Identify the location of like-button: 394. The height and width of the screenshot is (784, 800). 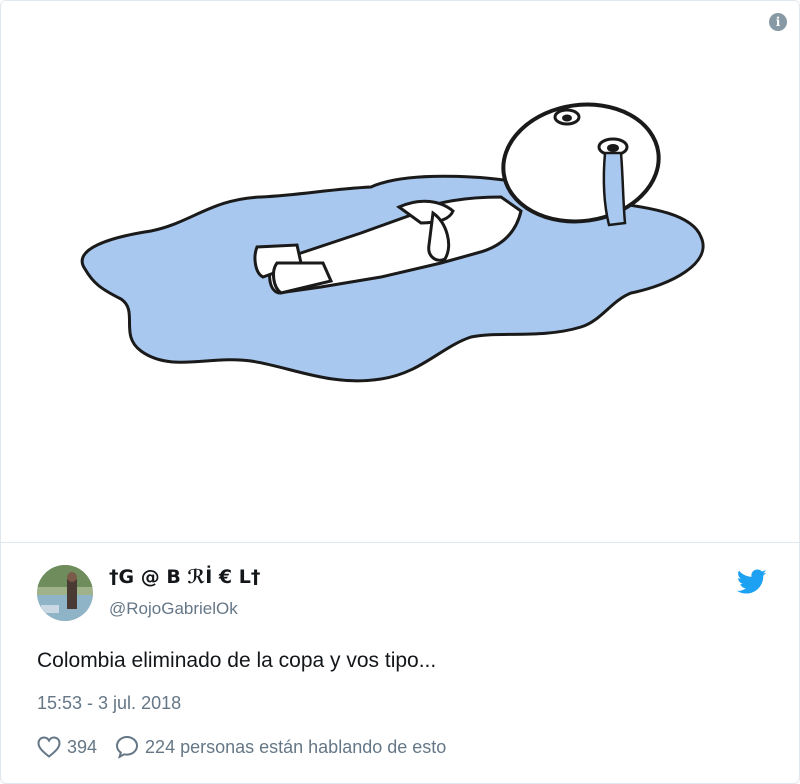
(67, 747).